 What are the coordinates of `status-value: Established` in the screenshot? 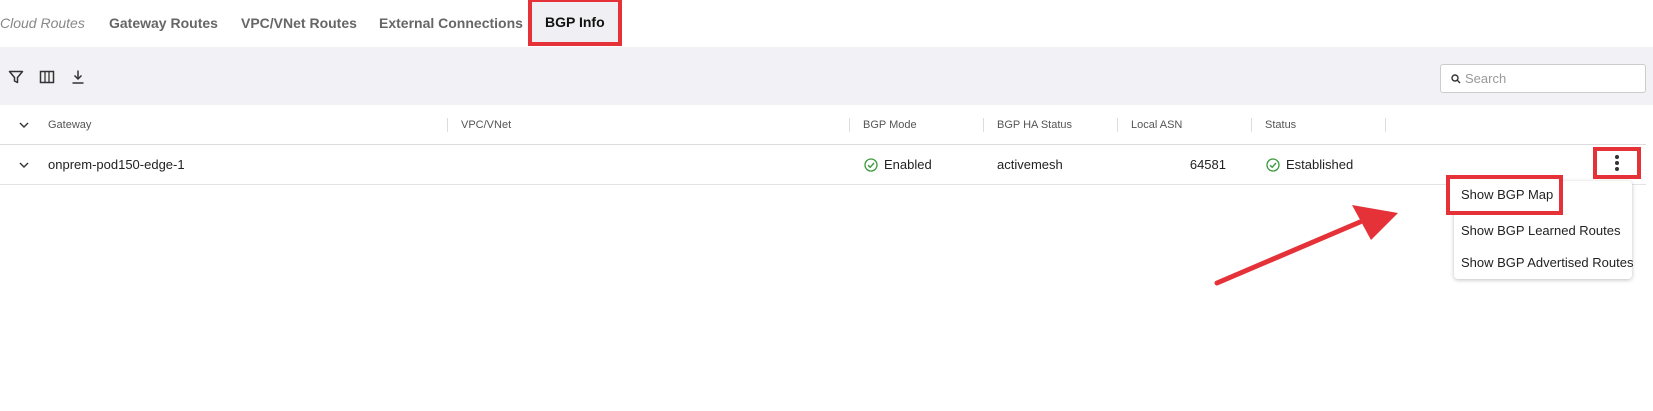 It's located at (1320, 164).